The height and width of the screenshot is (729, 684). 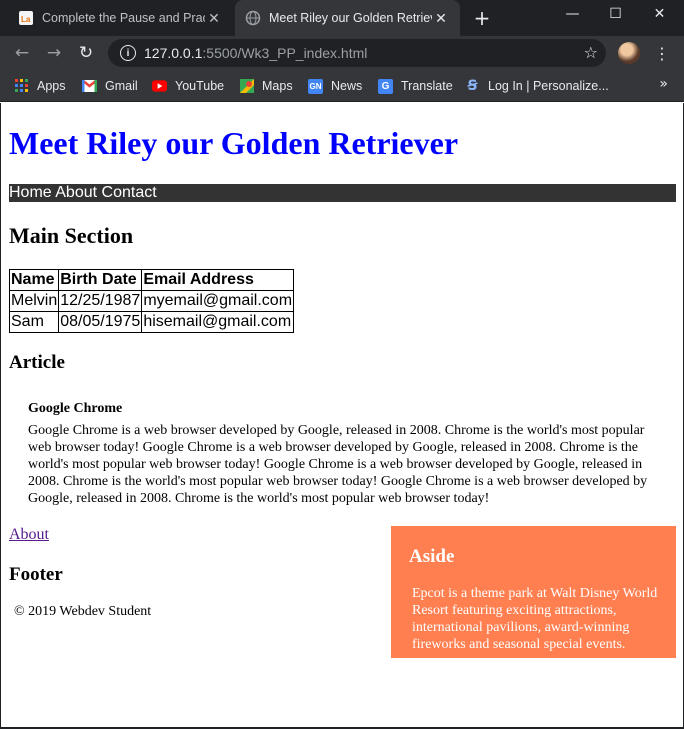 I want to click on bookmark-label: Gmail, so click(x=121, y=86).